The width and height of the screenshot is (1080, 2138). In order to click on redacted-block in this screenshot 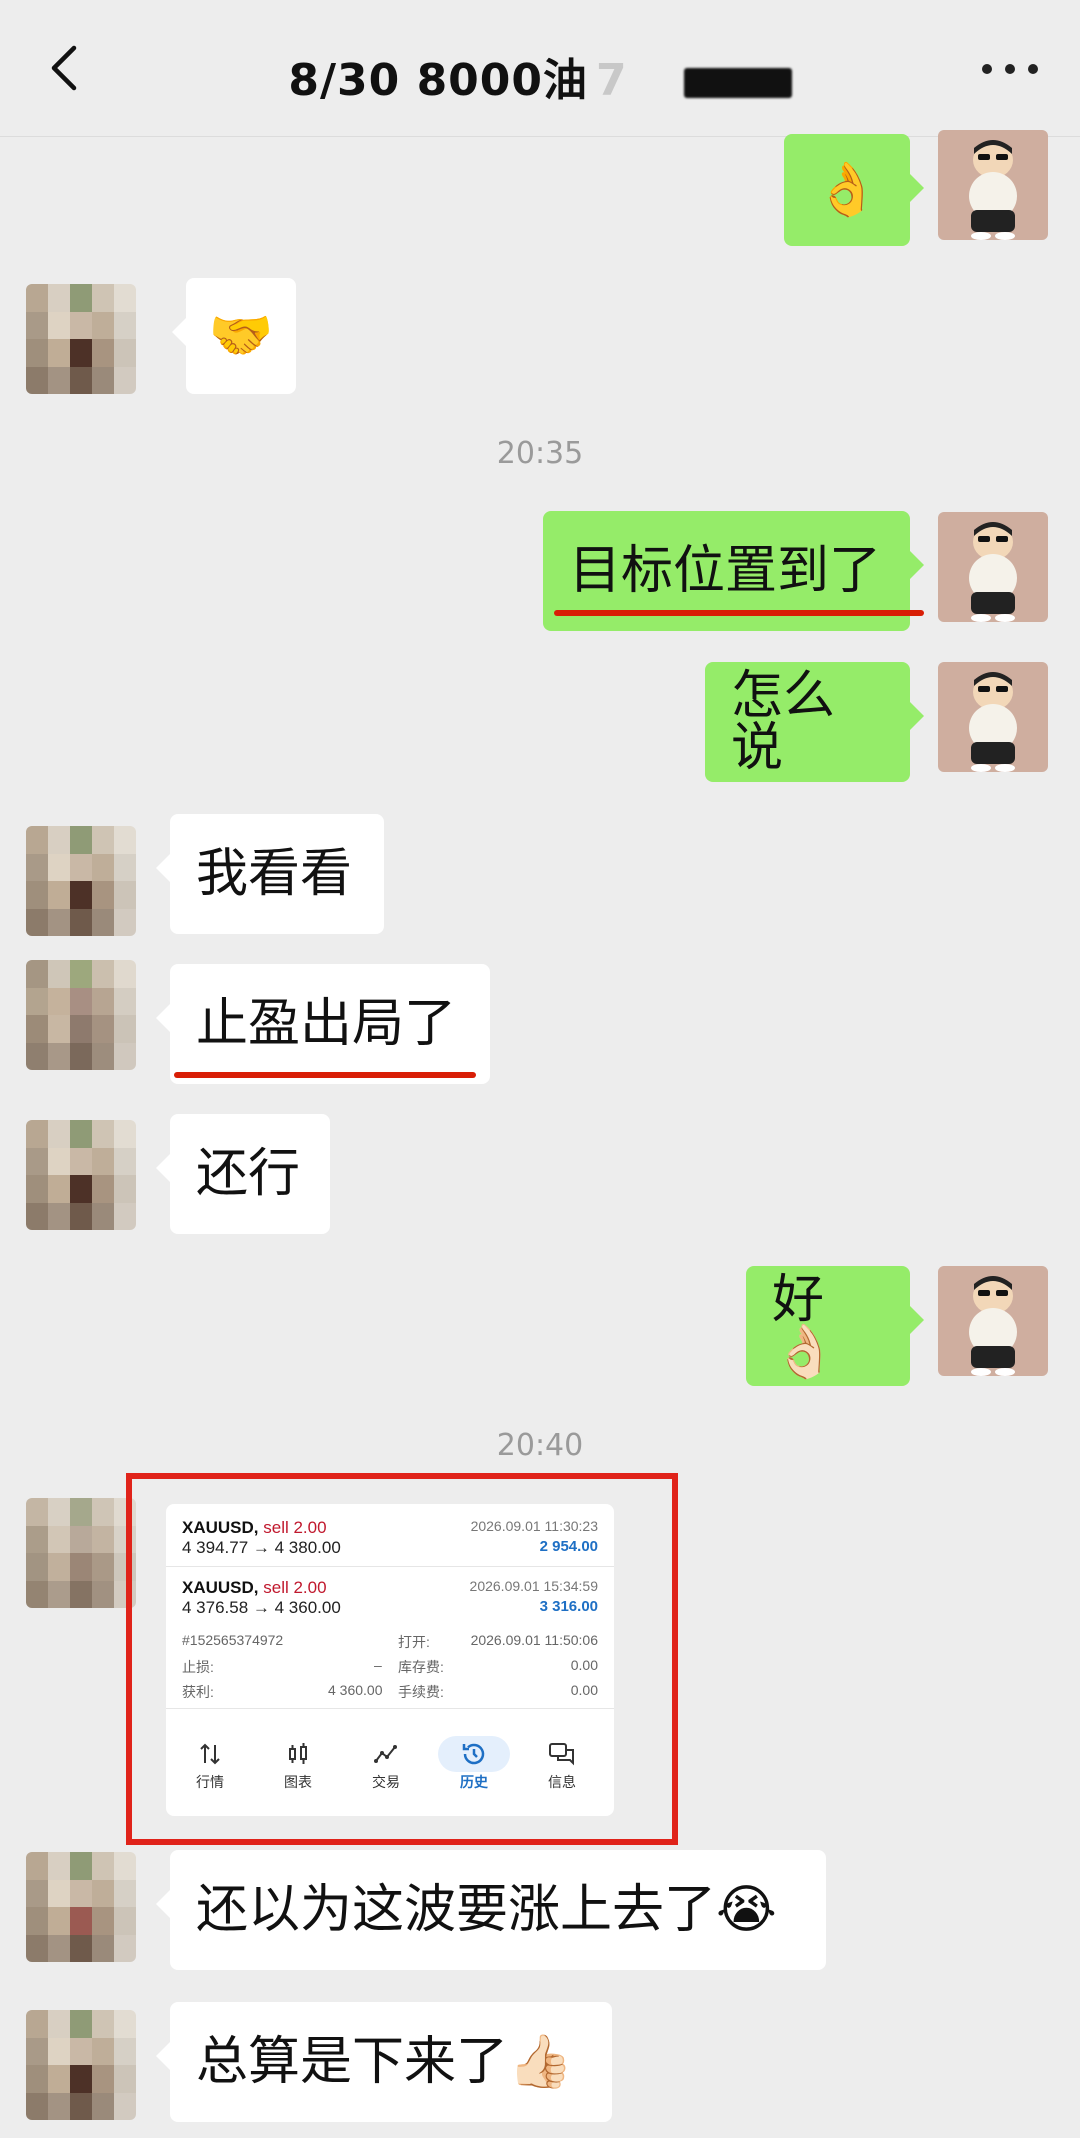, I will do `click(737, 83)`.